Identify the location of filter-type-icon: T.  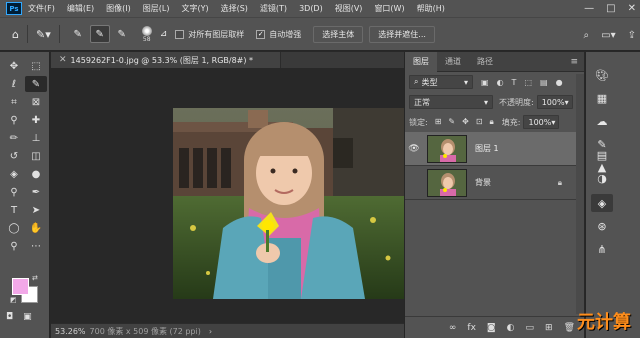
(514, 82).